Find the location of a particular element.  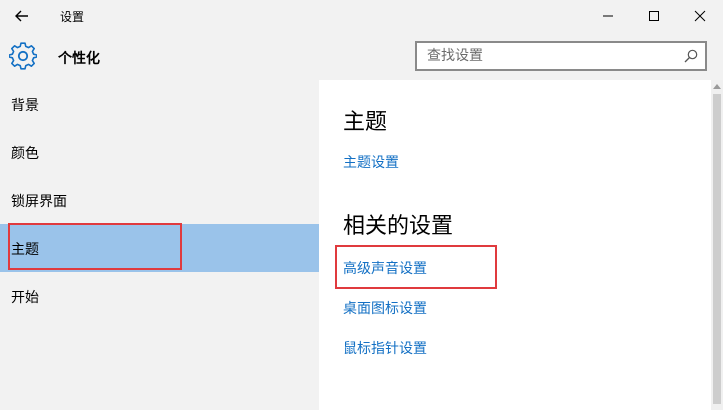

related-settings-heading: 相关的设置 is located at coordinates (398, 226).